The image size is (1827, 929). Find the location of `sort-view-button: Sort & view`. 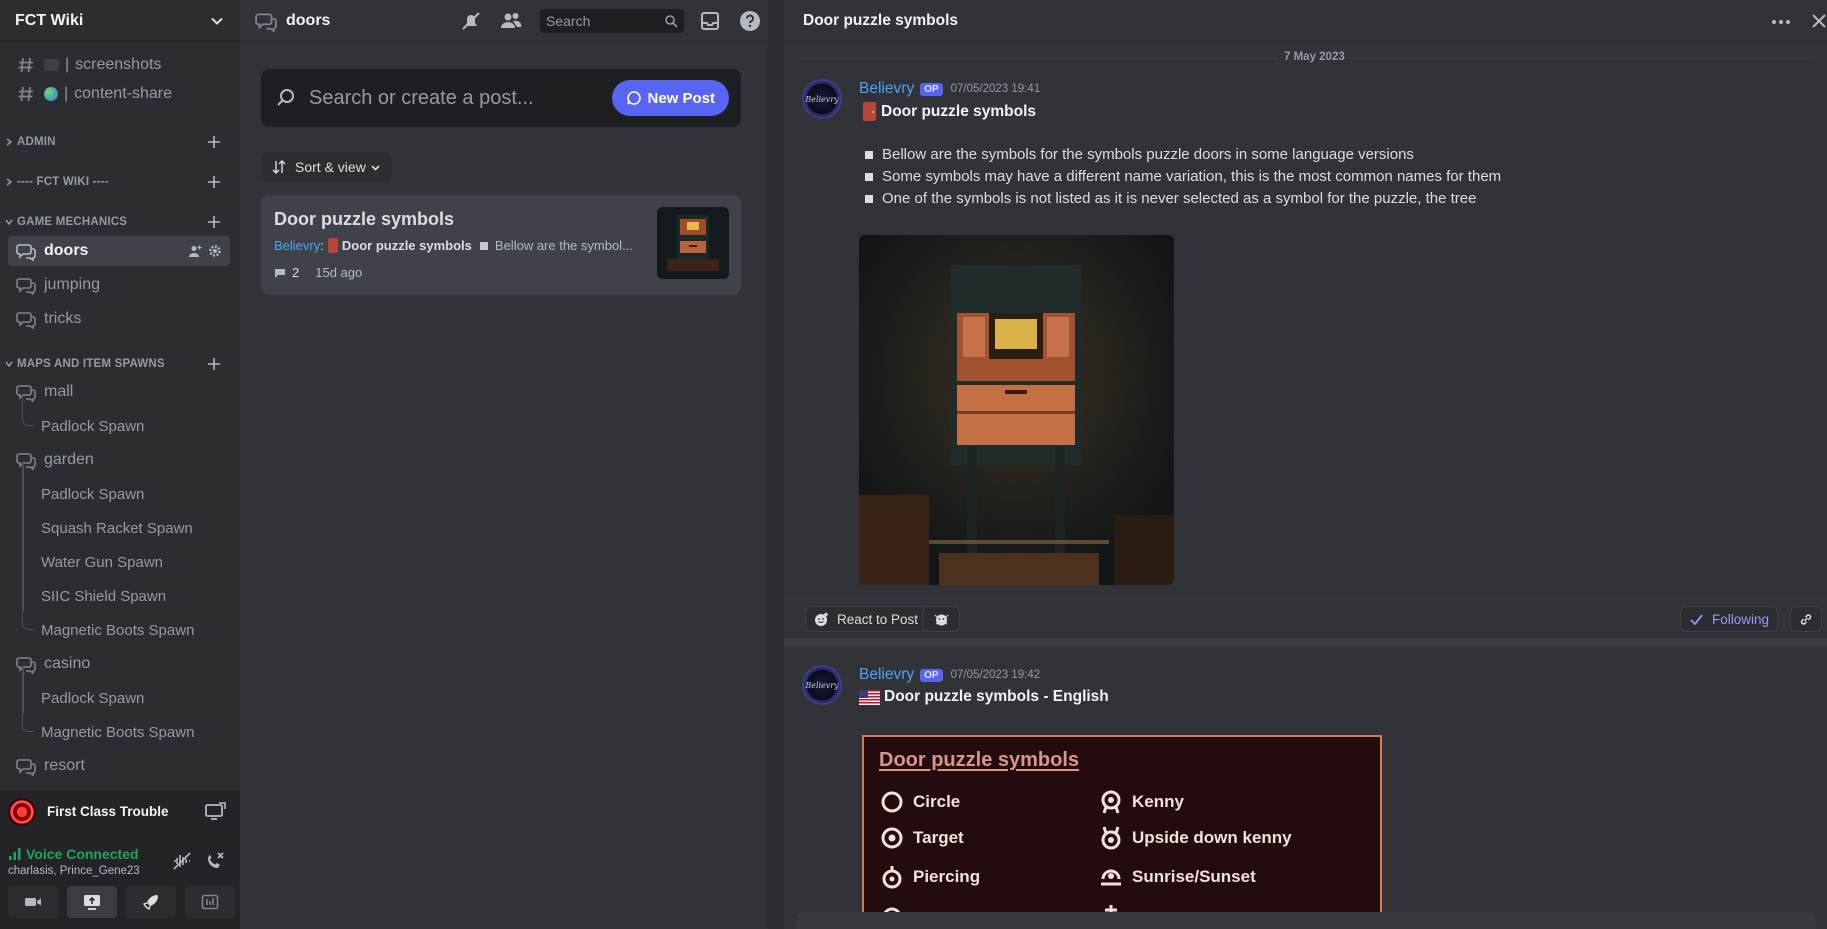

sort-view-button: Sort & view is located at coordinates (326, 167).